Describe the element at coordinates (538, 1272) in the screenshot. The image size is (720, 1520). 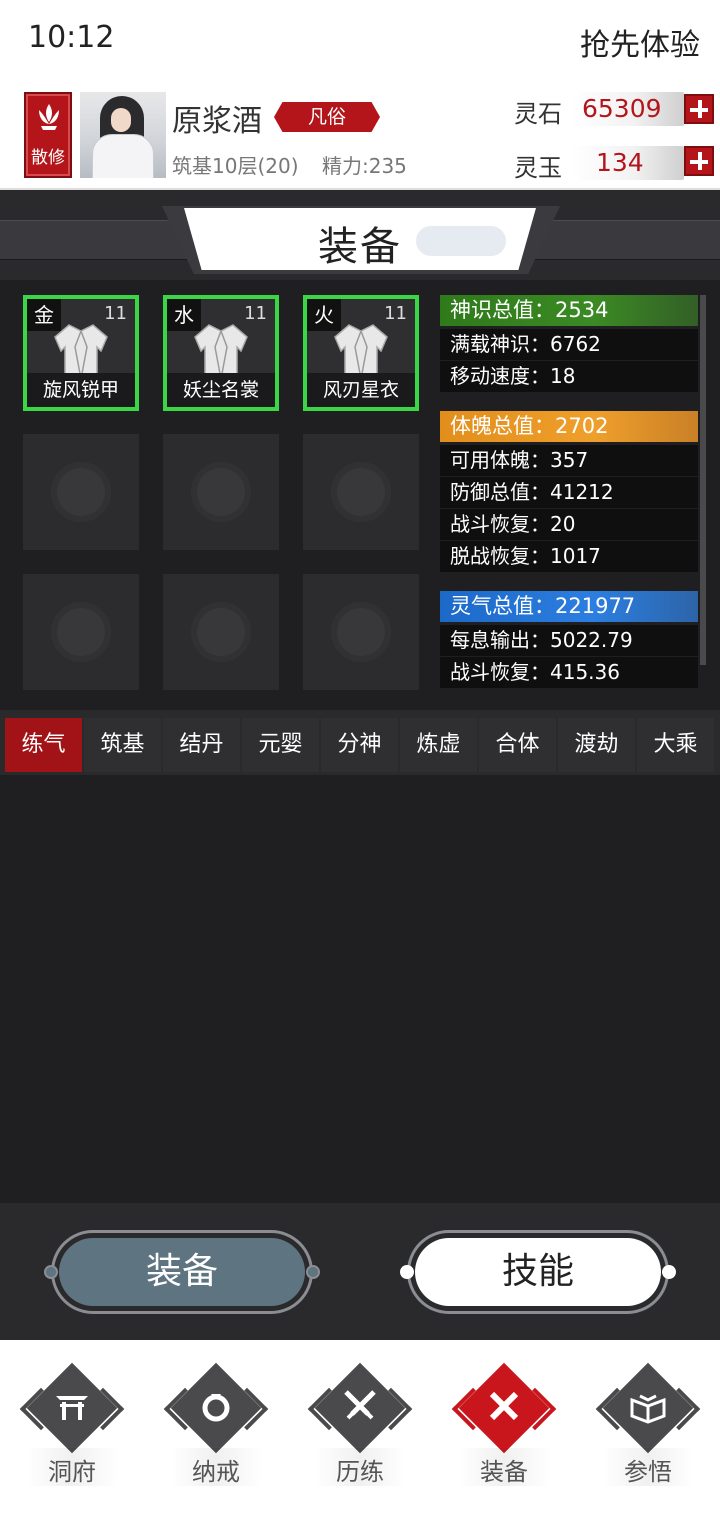
I see `skill-button: 技能` at that location.